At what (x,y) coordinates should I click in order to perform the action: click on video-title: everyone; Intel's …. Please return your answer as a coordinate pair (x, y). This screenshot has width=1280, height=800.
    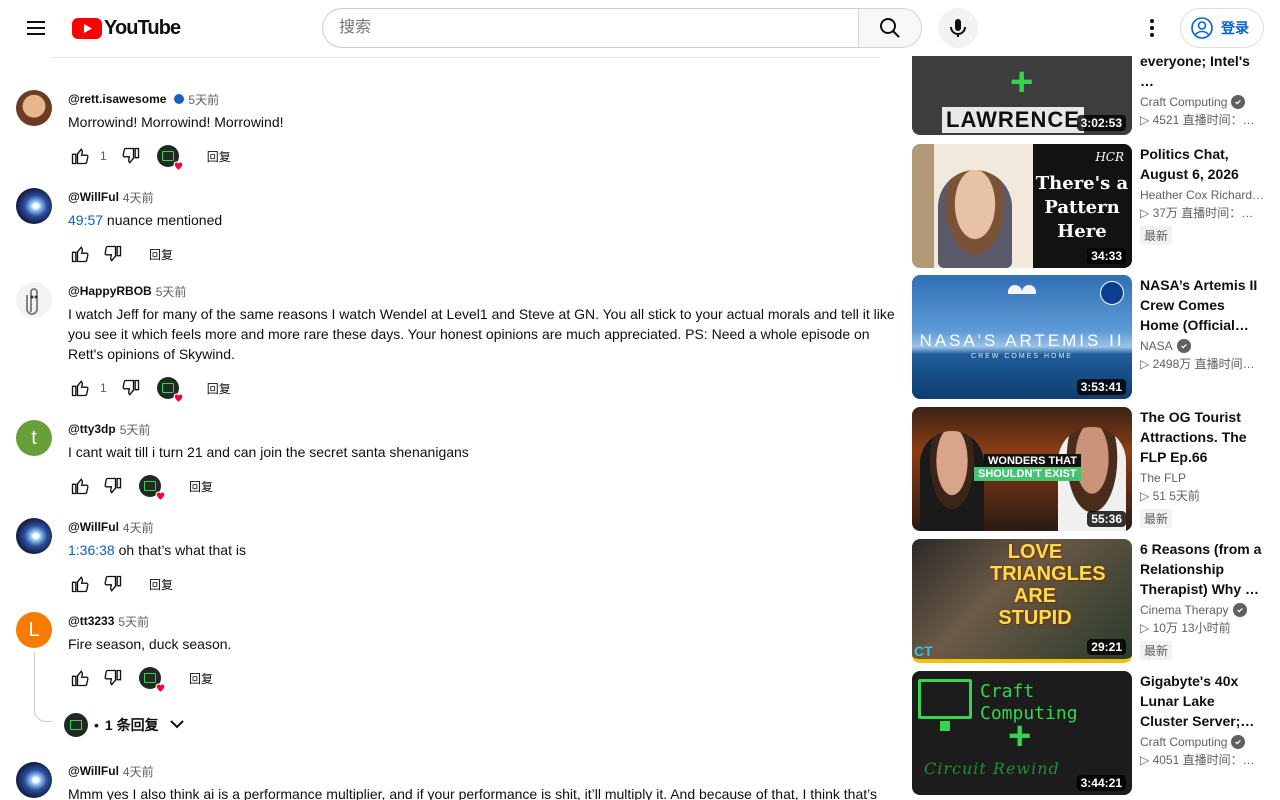
    Looking at the image, I should click on (1203, 71).